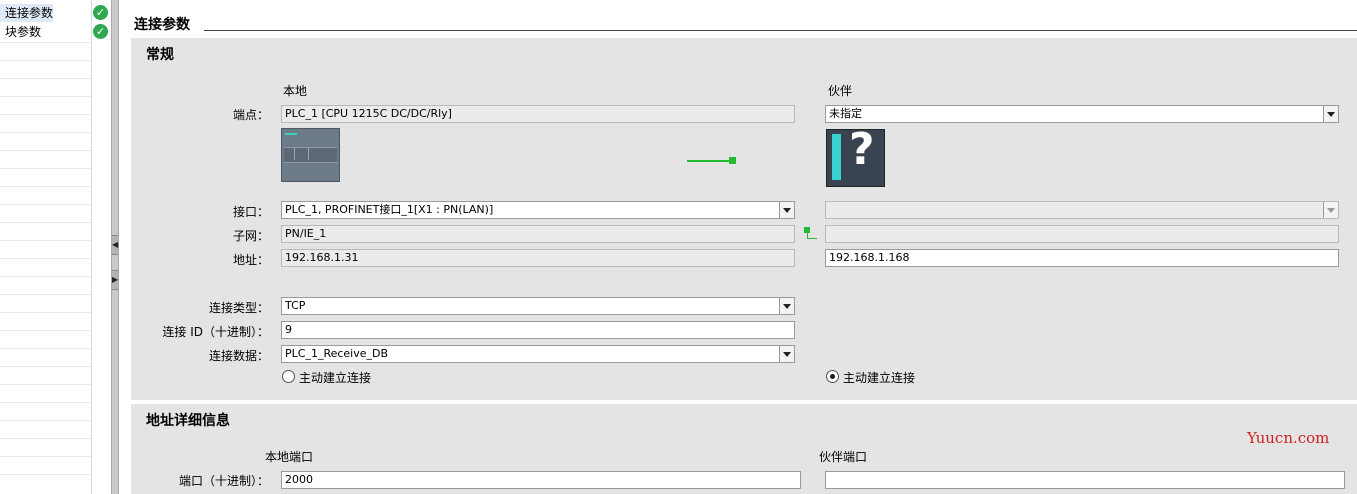 The width and height of the screenshot is (1357, 494). Describe the element at coordinates (1082, 234) in the screenshot. I see `partner-subnet-field` at that location.